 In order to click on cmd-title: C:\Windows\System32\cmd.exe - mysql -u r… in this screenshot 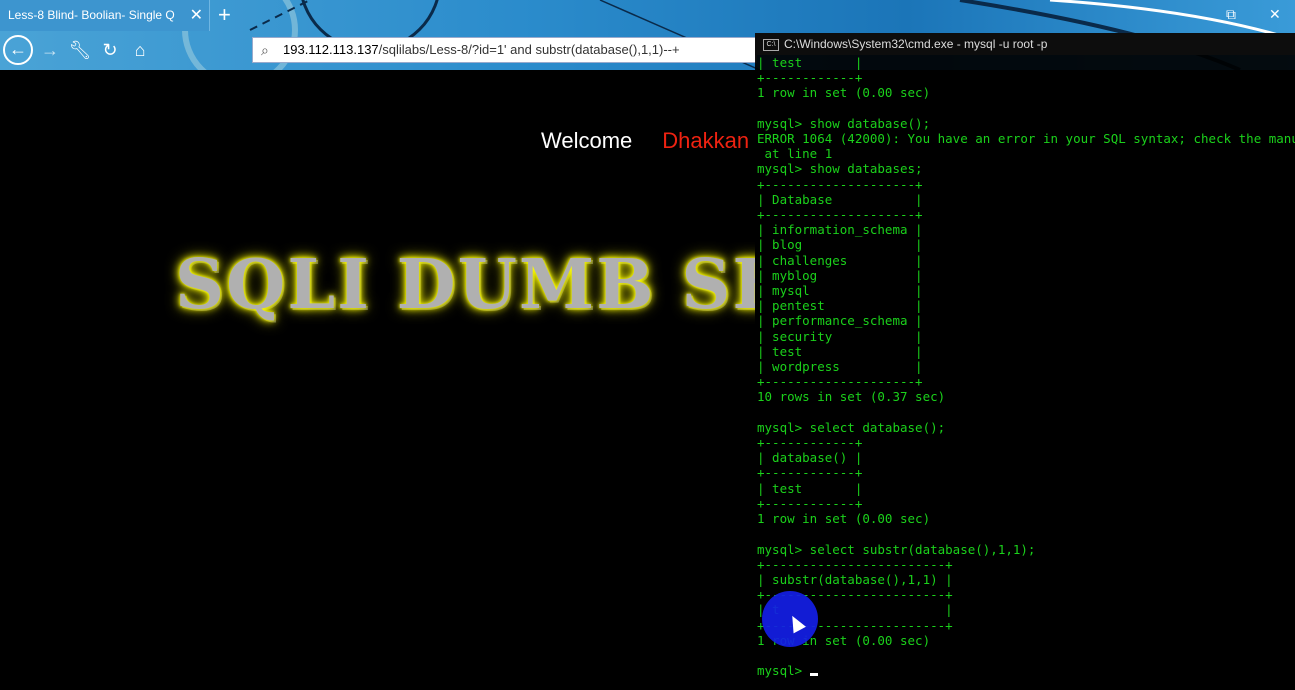, I will do `click(916, 44)`.